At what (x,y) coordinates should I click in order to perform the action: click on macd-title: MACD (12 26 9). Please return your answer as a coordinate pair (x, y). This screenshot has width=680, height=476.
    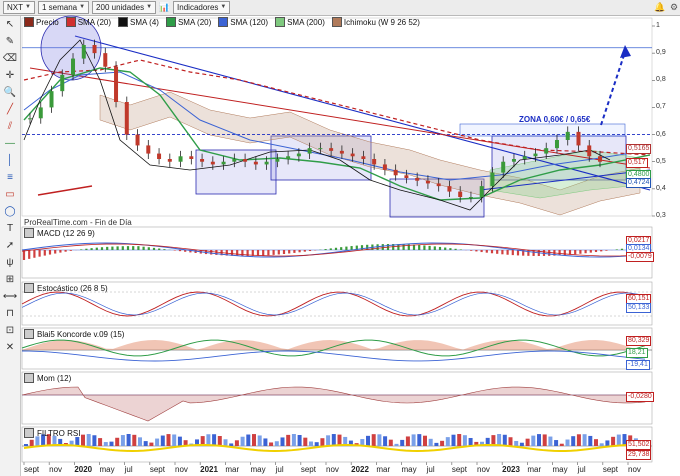
    Looking at the image, I should click on (59, 233).